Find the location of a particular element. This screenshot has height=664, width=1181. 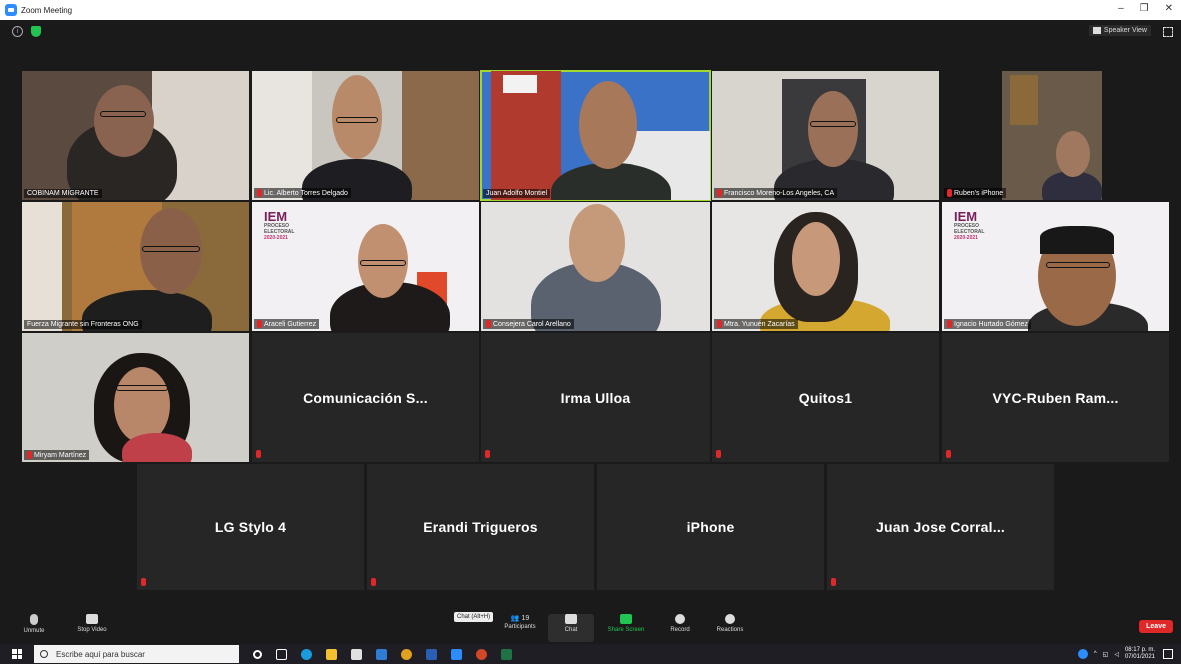

network-icon: ◱ is located at coordinates (1106, 654).